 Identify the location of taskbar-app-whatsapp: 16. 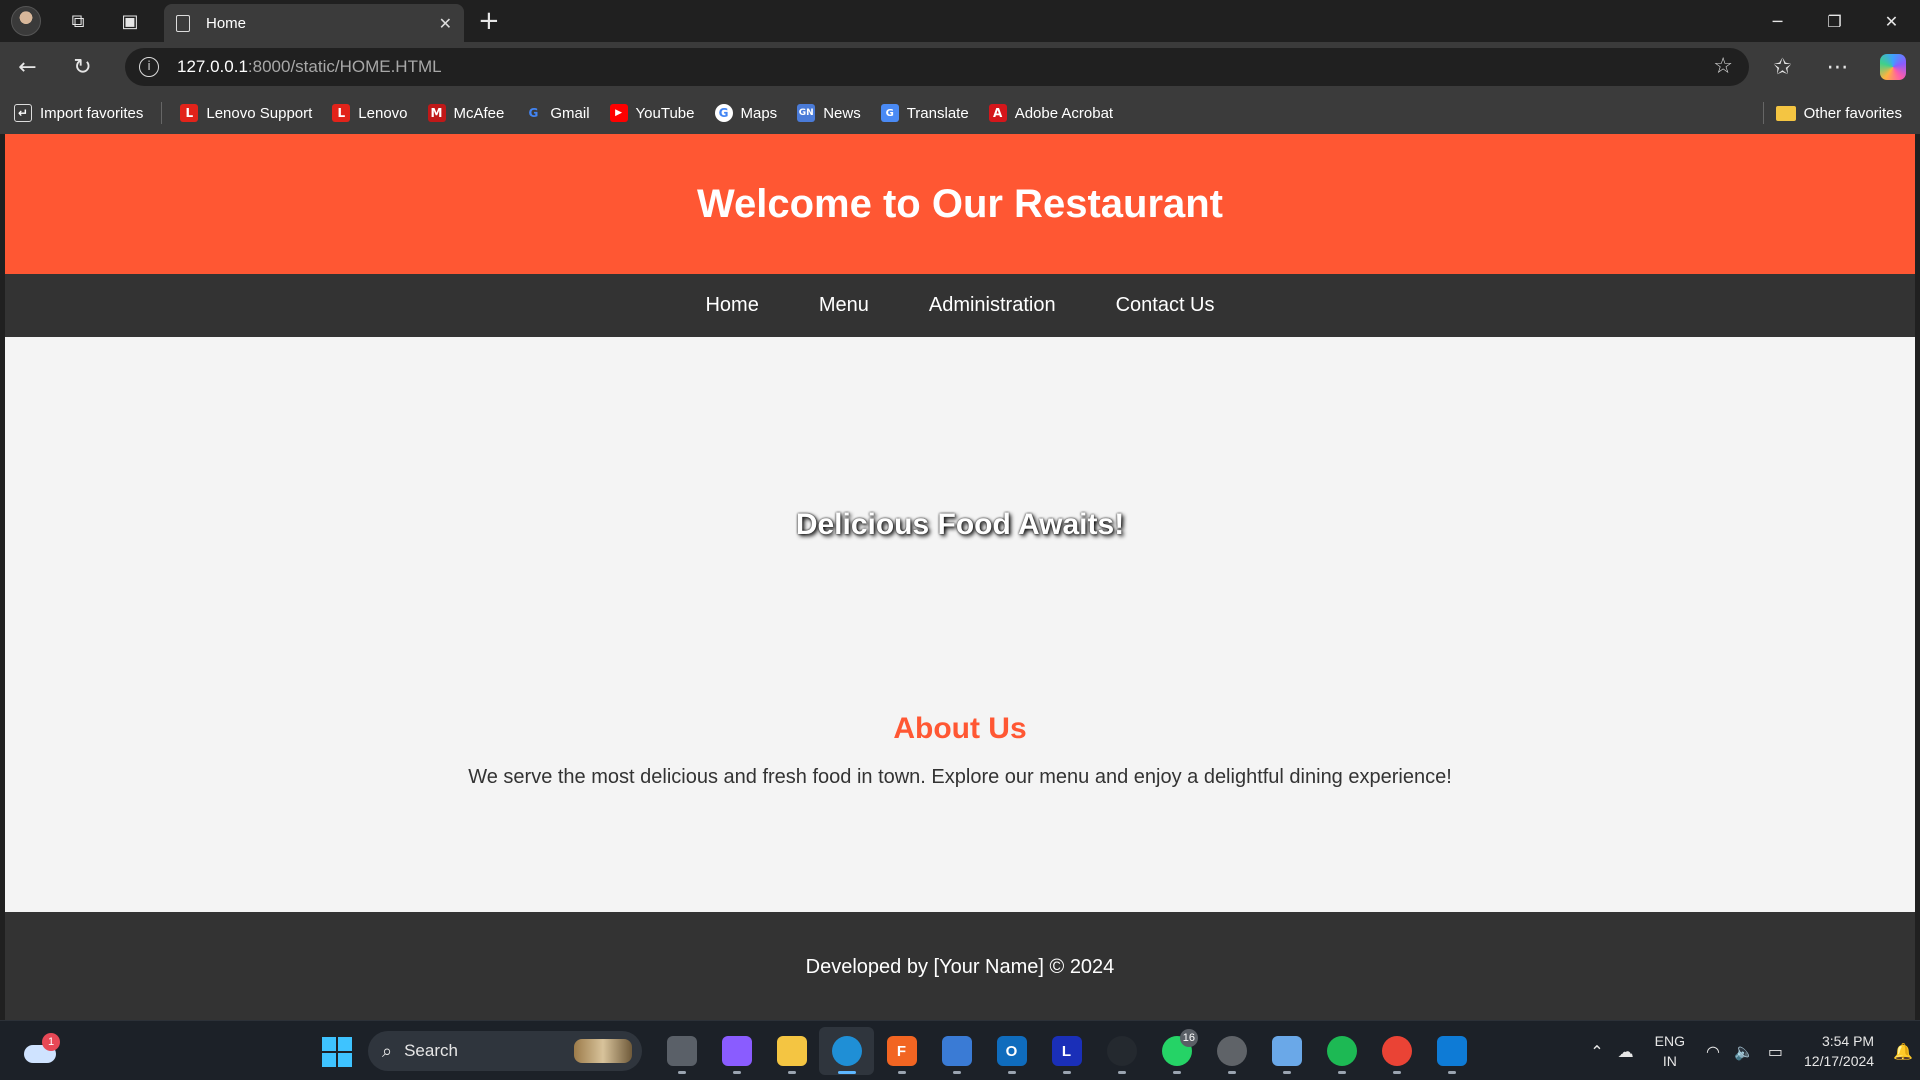
(1176, 1051).